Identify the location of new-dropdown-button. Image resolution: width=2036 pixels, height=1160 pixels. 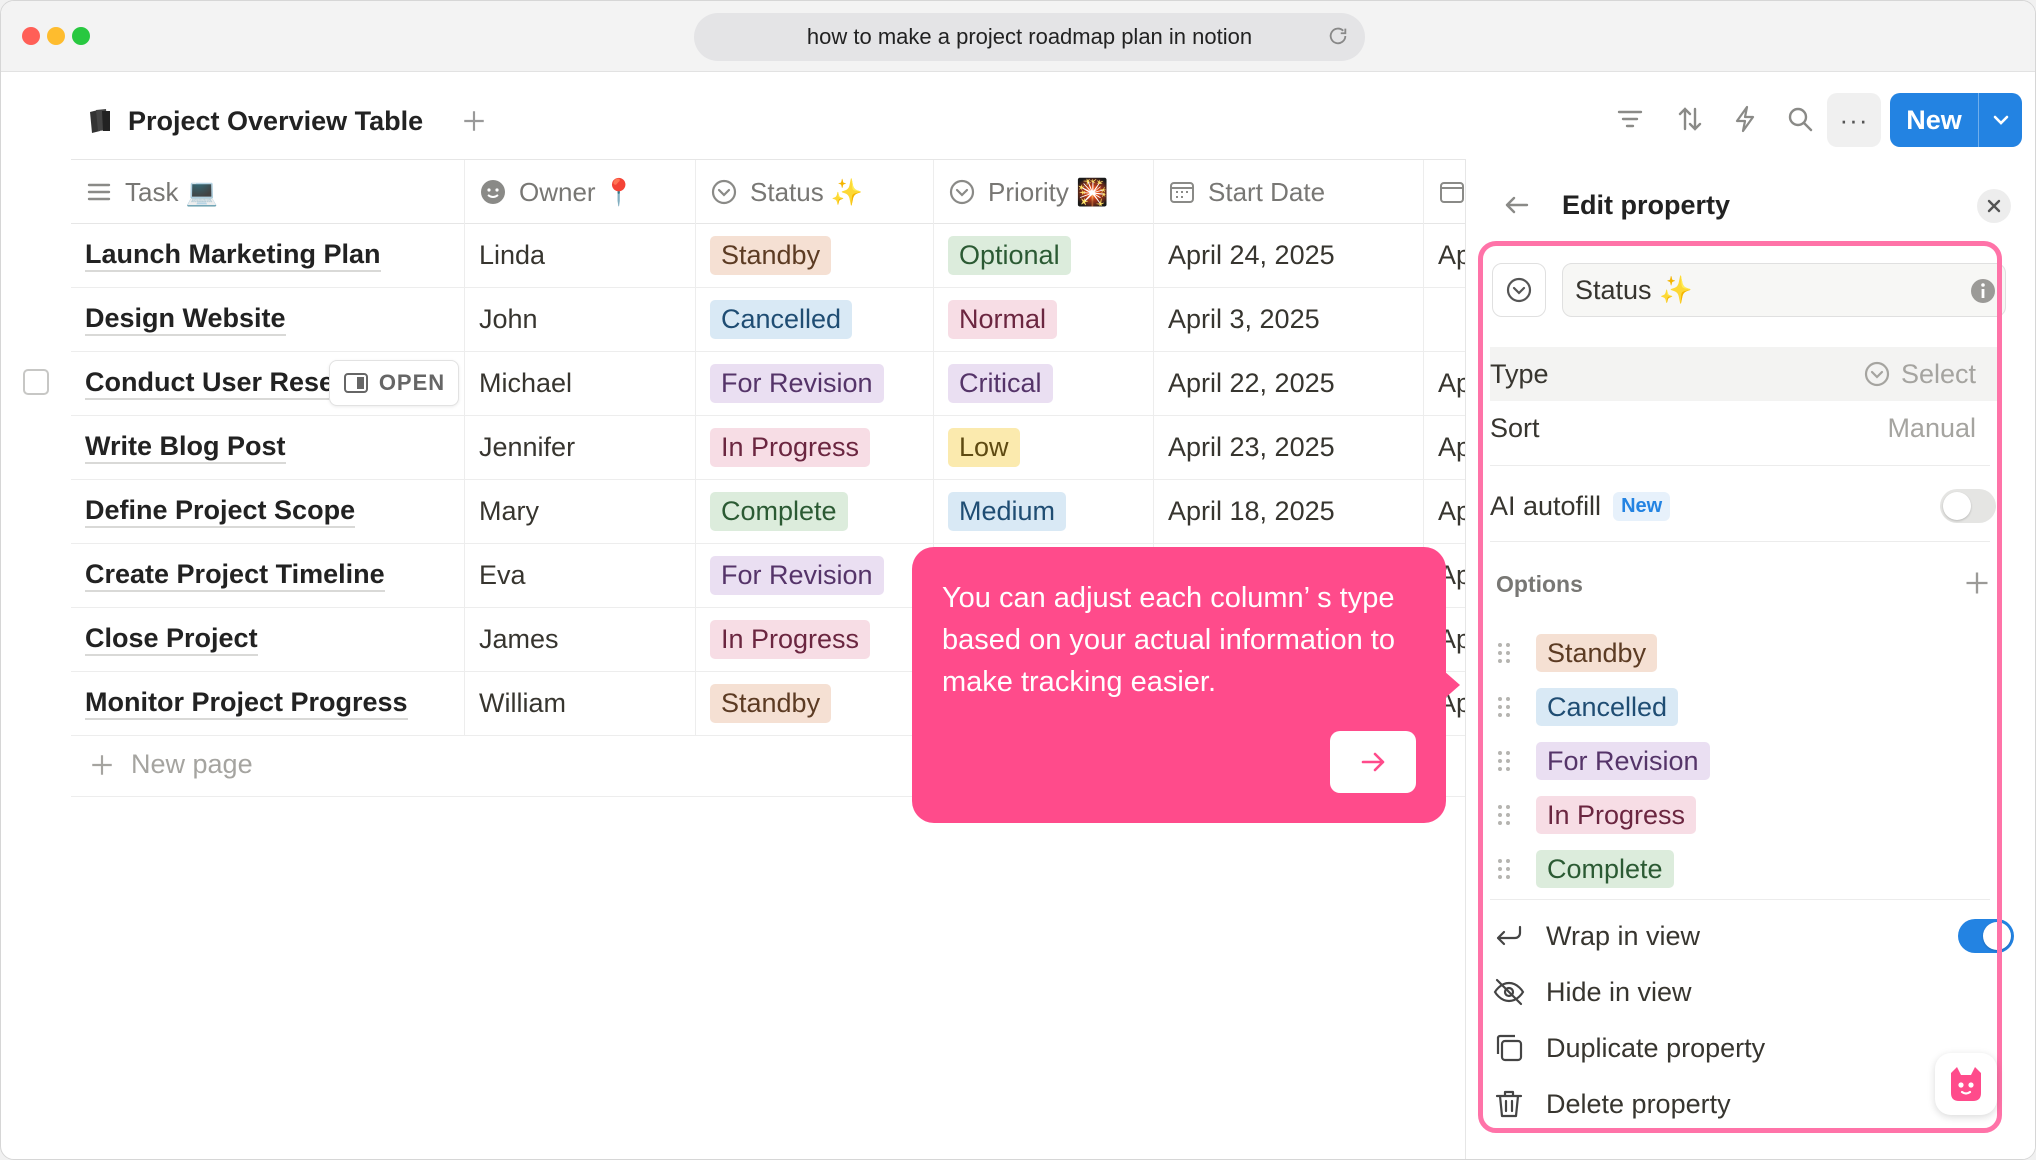
(2000, 120).